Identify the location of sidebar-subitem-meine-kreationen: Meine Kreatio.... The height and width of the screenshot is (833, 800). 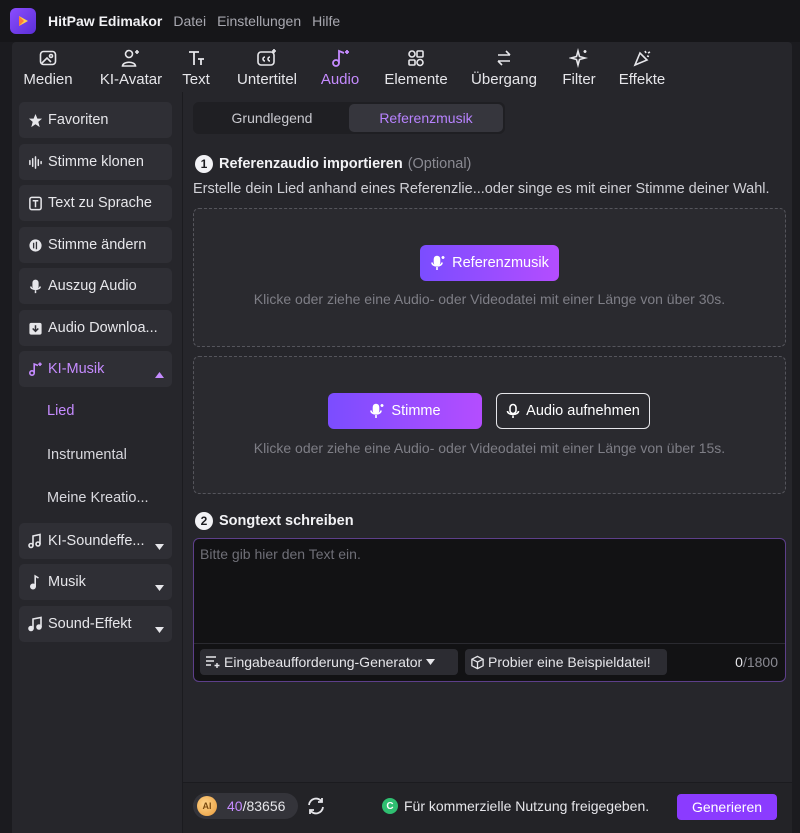
(98, 498).